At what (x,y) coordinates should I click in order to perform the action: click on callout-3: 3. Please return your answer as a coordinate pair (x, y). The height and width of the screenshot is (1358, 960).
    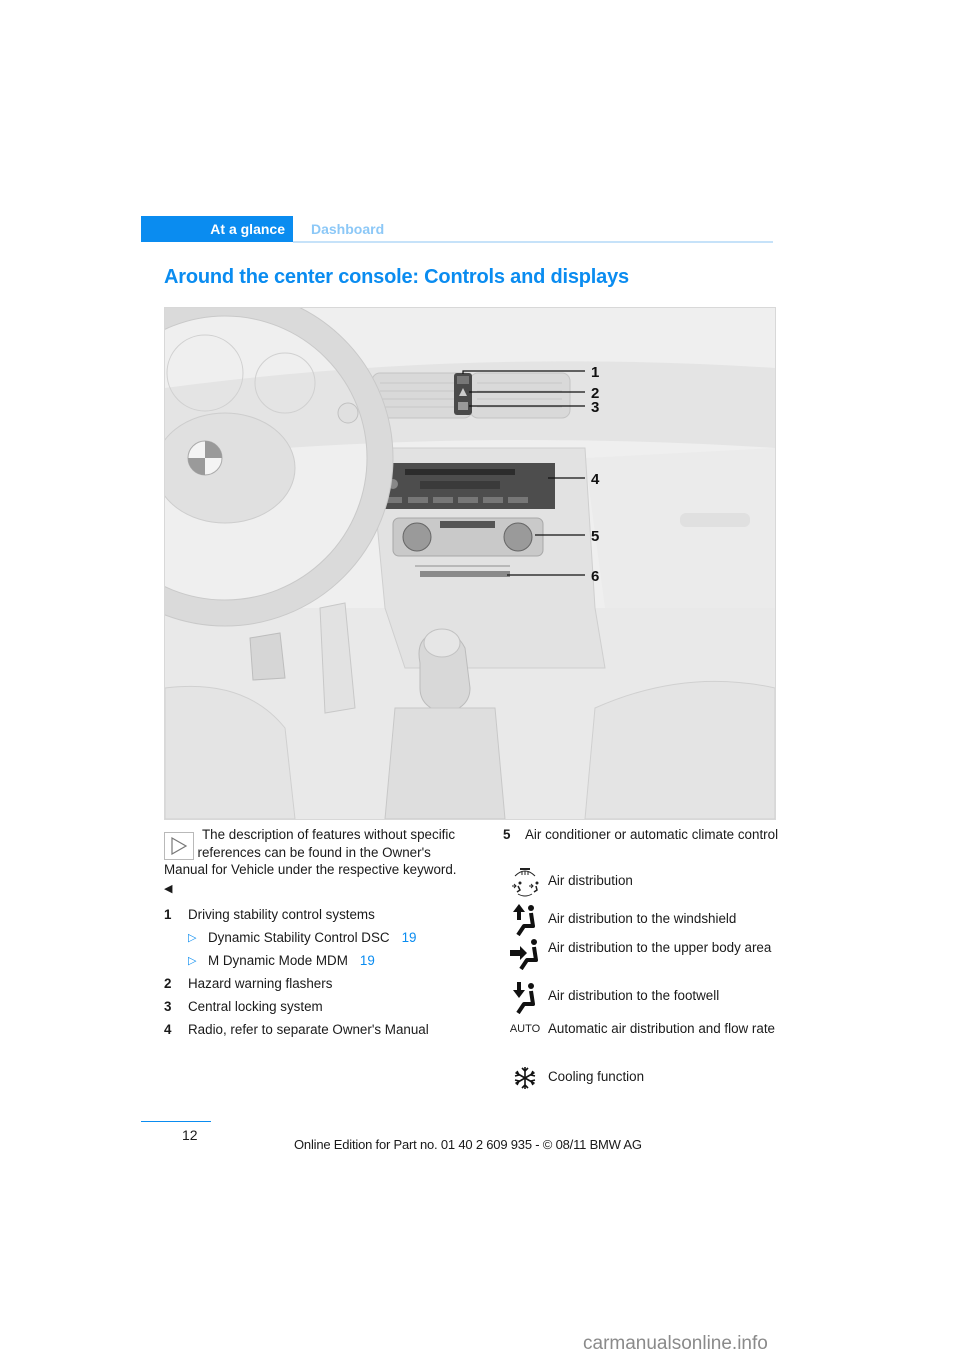
    Looking at the image, I should click on (595, 407).